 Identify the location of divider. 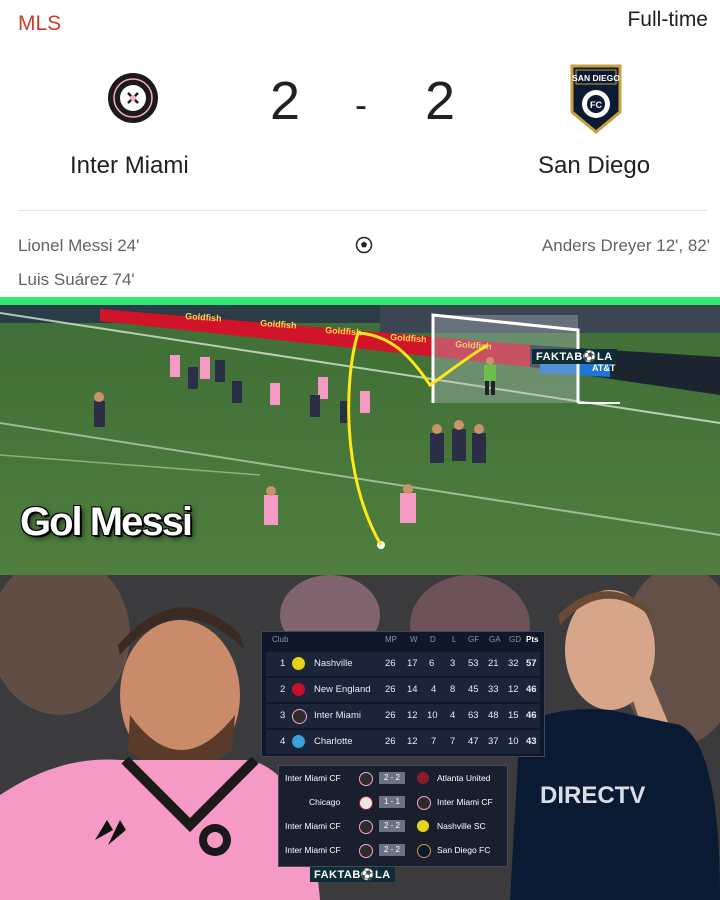
(363, 210).